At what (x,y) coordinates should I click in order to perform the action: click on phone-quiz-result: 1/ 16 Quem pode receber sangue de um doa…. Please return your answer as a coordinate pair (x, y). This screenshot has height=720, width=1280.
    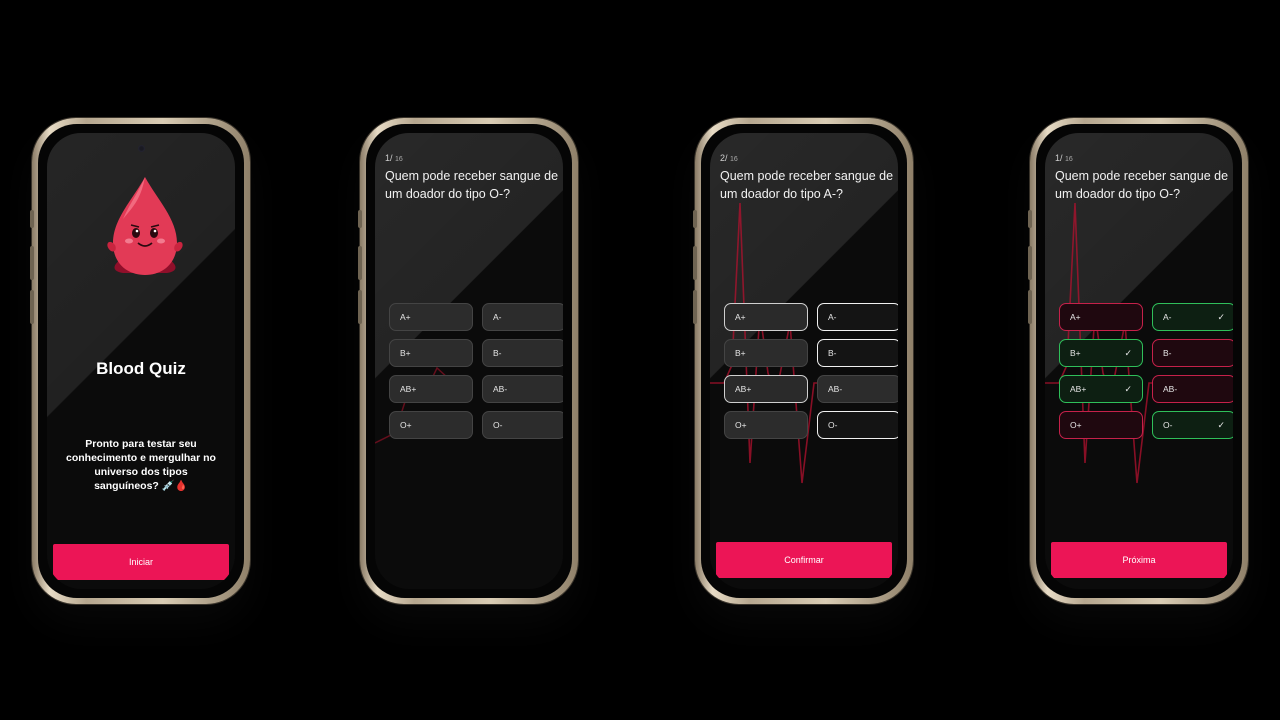
    Looking at the image, I should click on (1138, 361).